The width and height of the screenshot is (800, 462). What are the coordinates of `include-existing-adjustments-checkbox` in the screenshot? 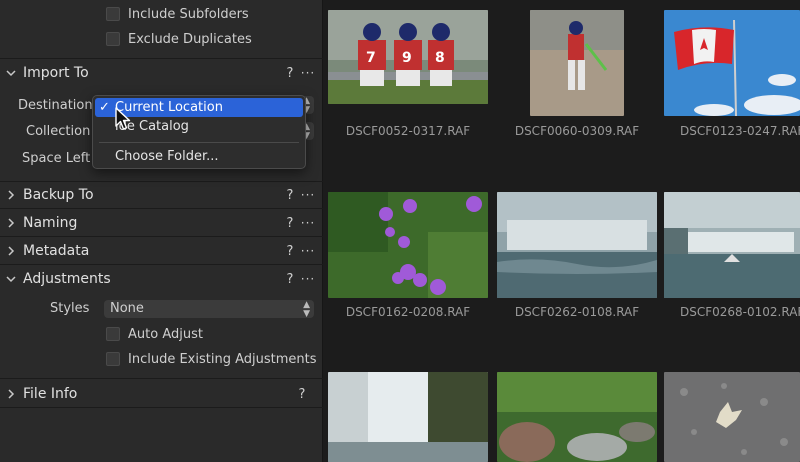 It's located at (113, 359).